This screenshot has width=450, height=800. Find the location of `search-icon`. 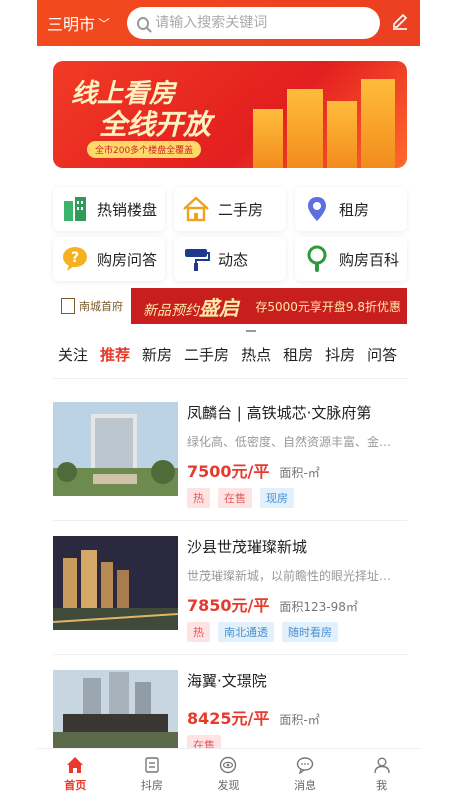

search-icon is located at coordinates (143, 23).